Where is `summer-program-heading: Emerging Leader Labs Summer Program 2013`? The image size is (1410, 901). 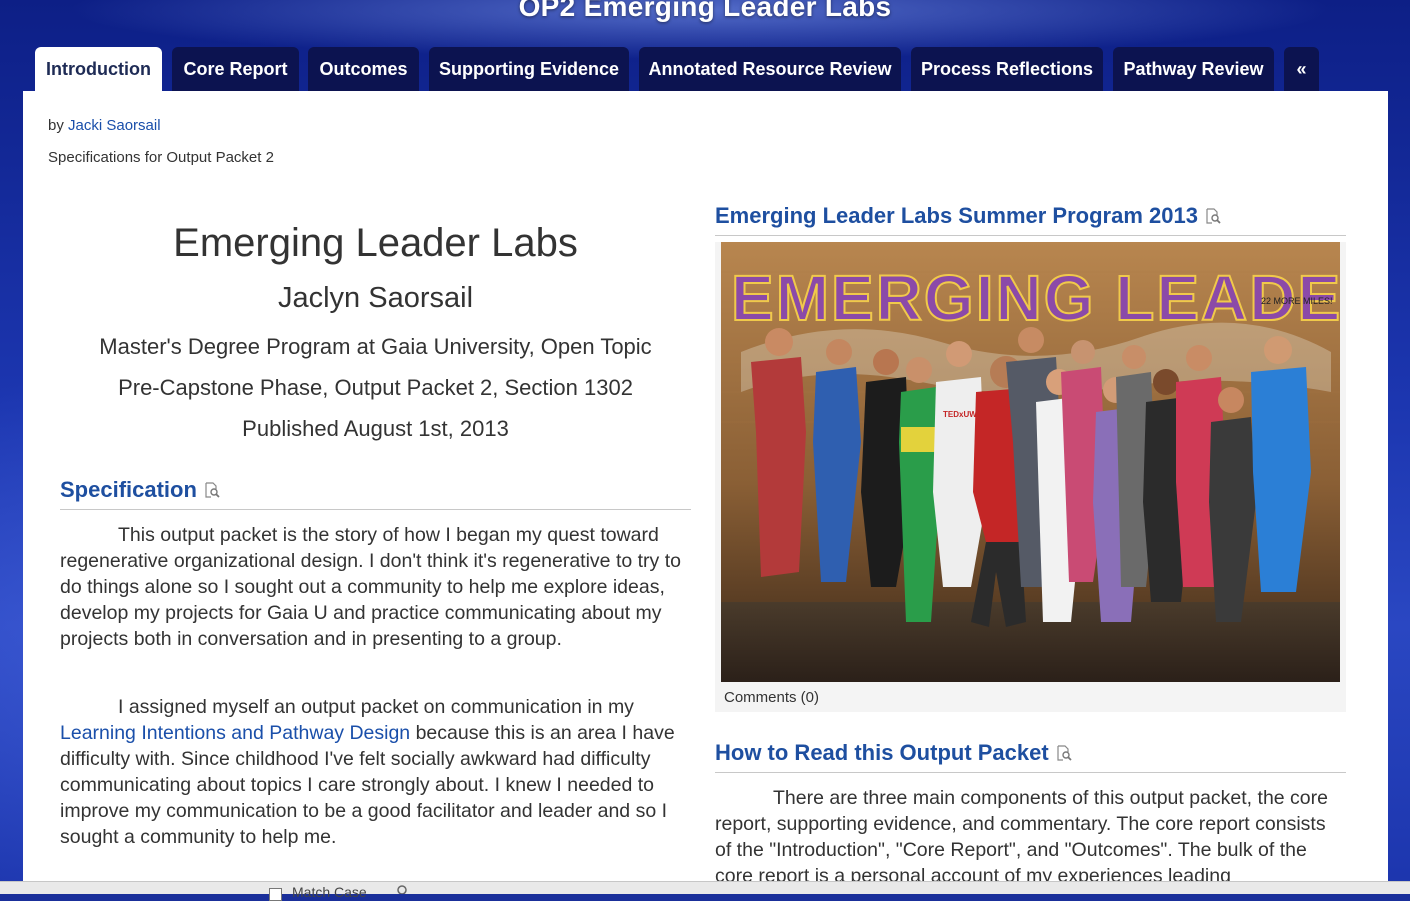
summer-program-heading: Emerging Leader Labs Summer Program 2013 is located at coordinates (1030, 219).